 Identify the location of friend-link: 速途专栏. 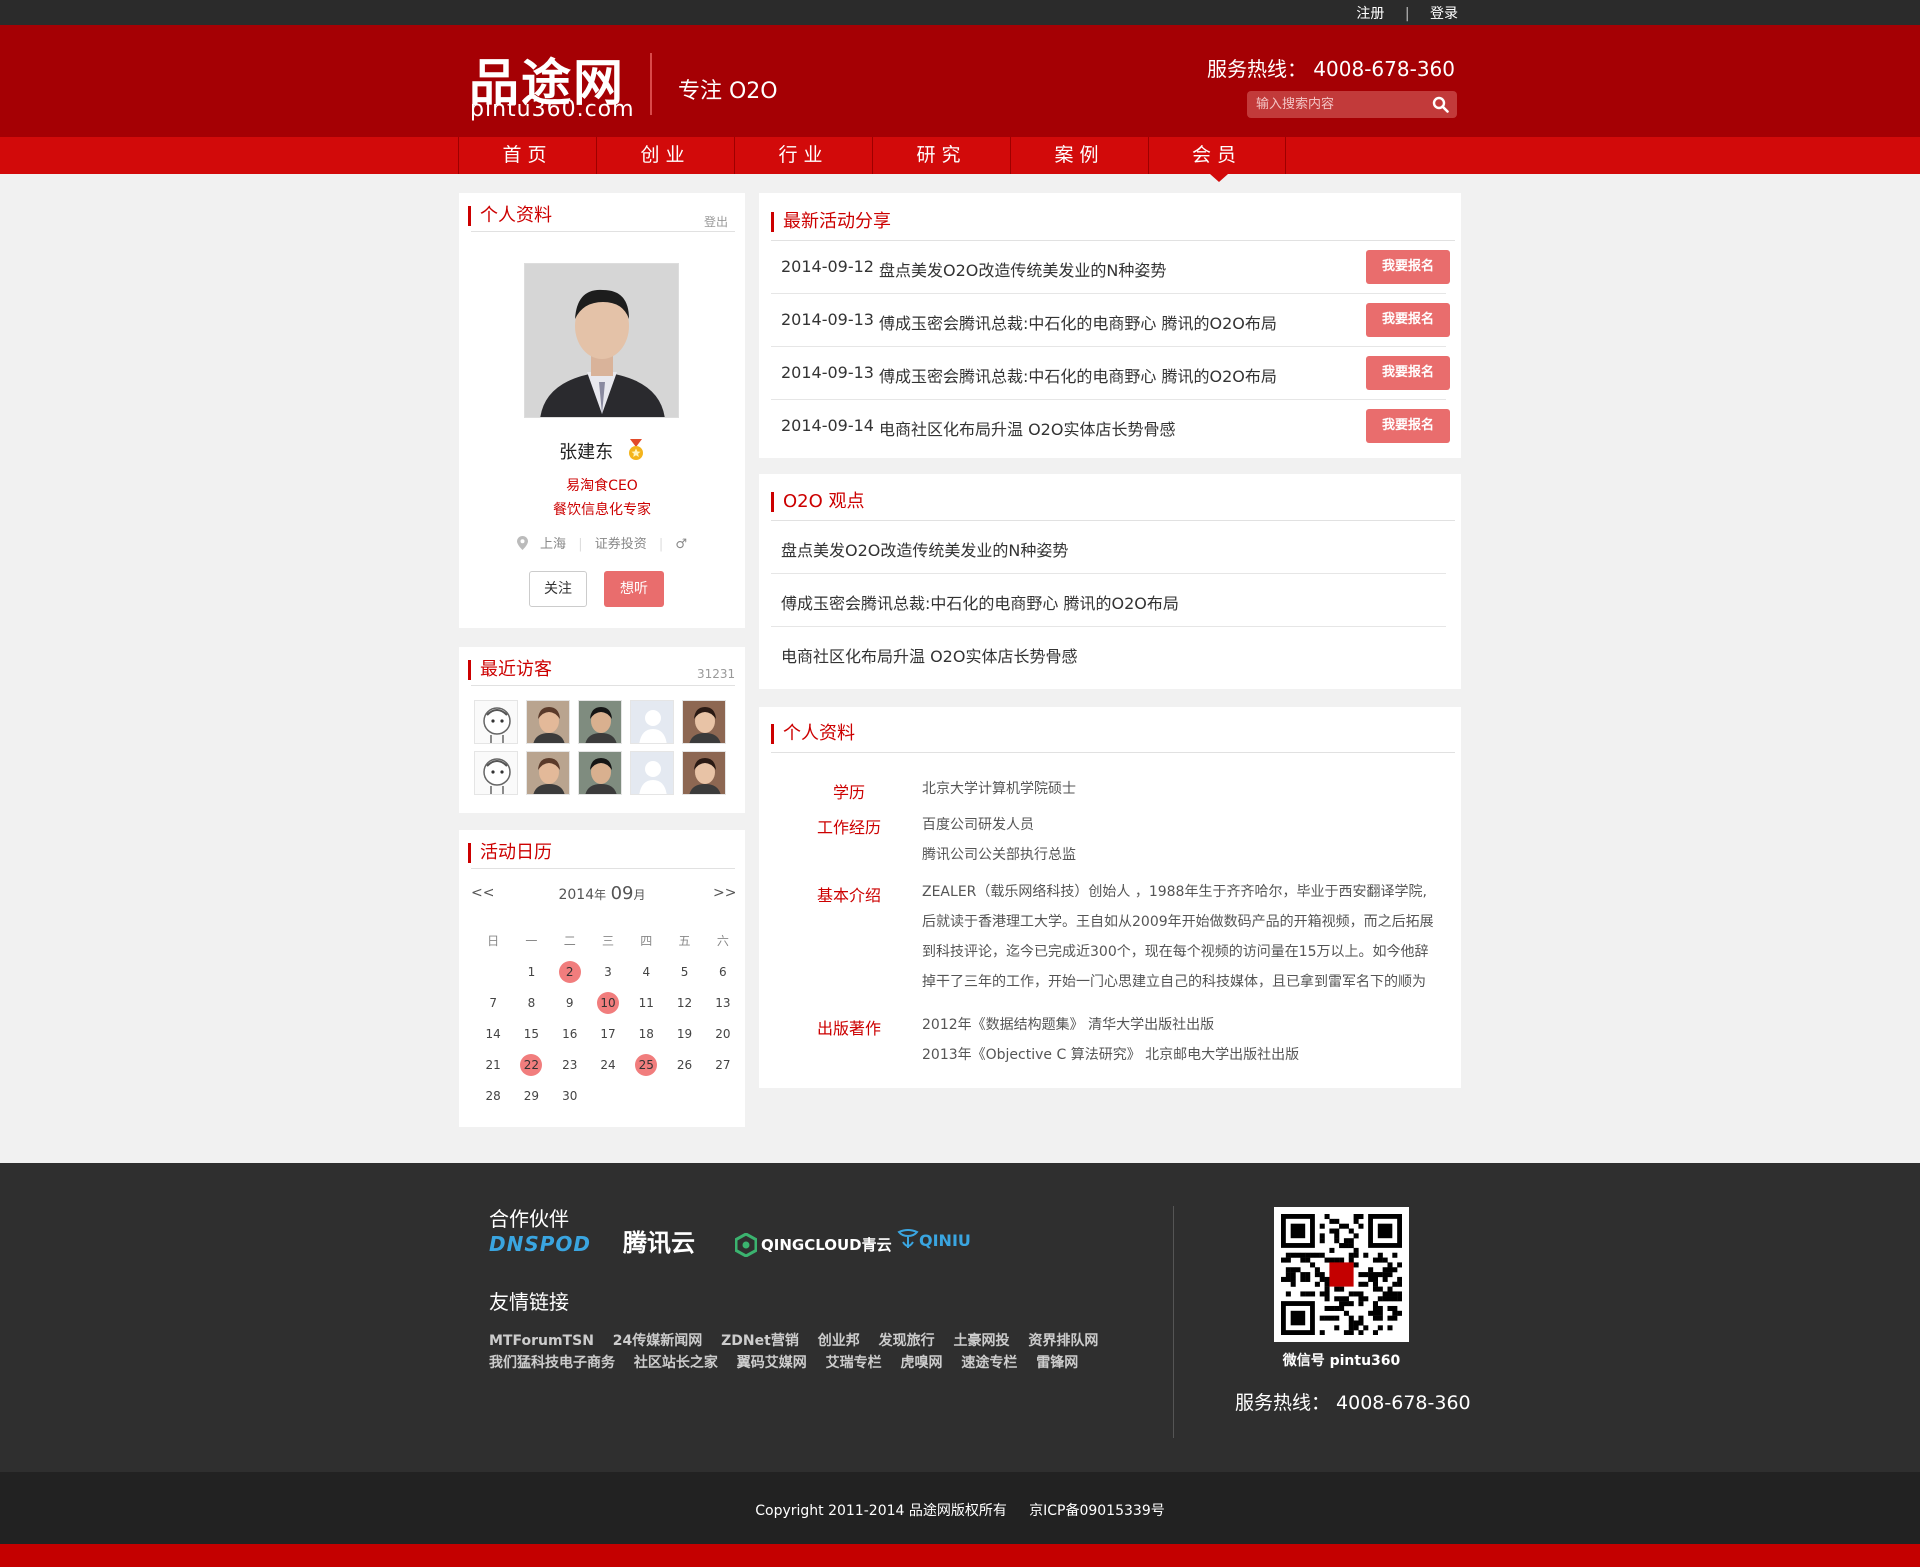
(989, 1363).